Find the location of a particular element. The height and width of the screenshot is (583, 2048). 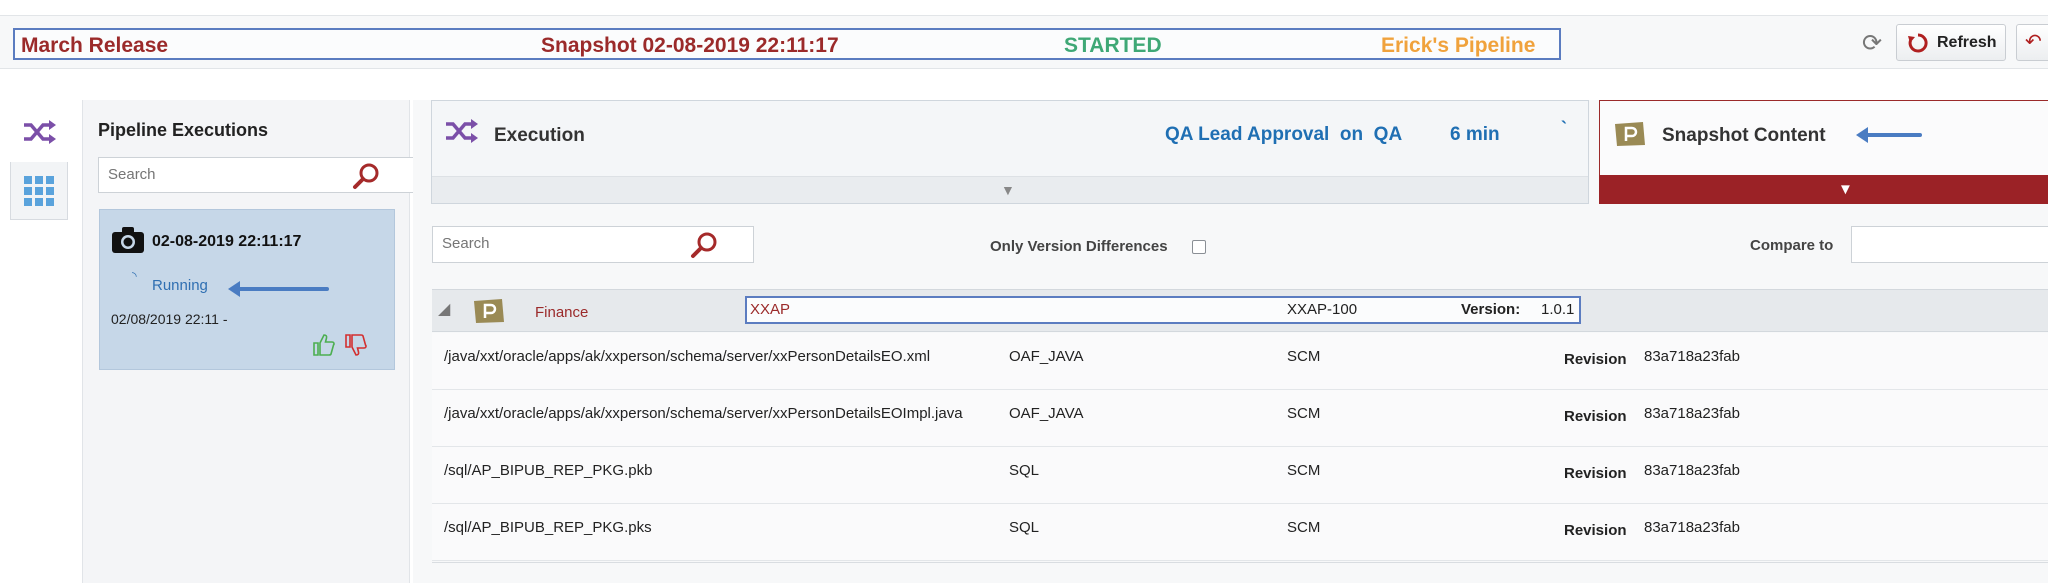

content-search is located at coordinates (593, 244).